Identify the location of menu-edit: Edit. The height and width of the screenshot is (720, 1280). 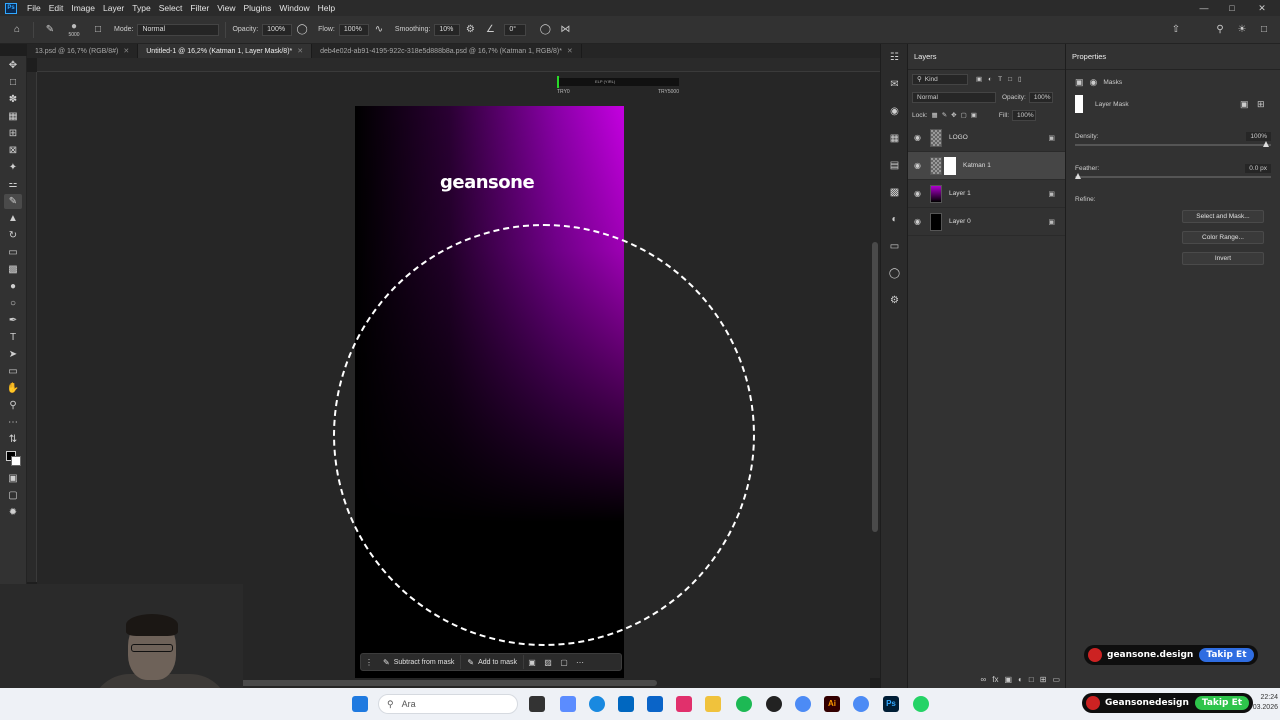
(56, 8).